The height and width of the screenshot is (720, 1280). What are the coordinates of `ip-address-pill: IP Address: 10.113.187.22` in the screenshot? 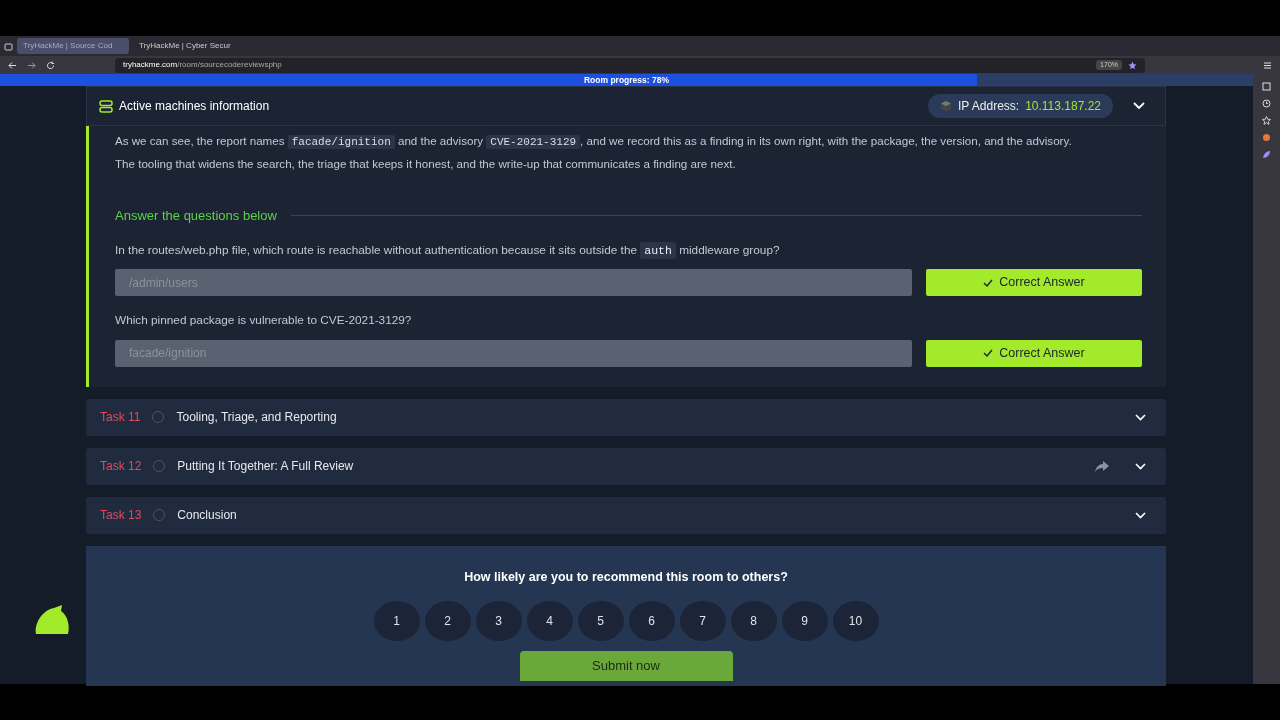 It's located at (1020, 106).